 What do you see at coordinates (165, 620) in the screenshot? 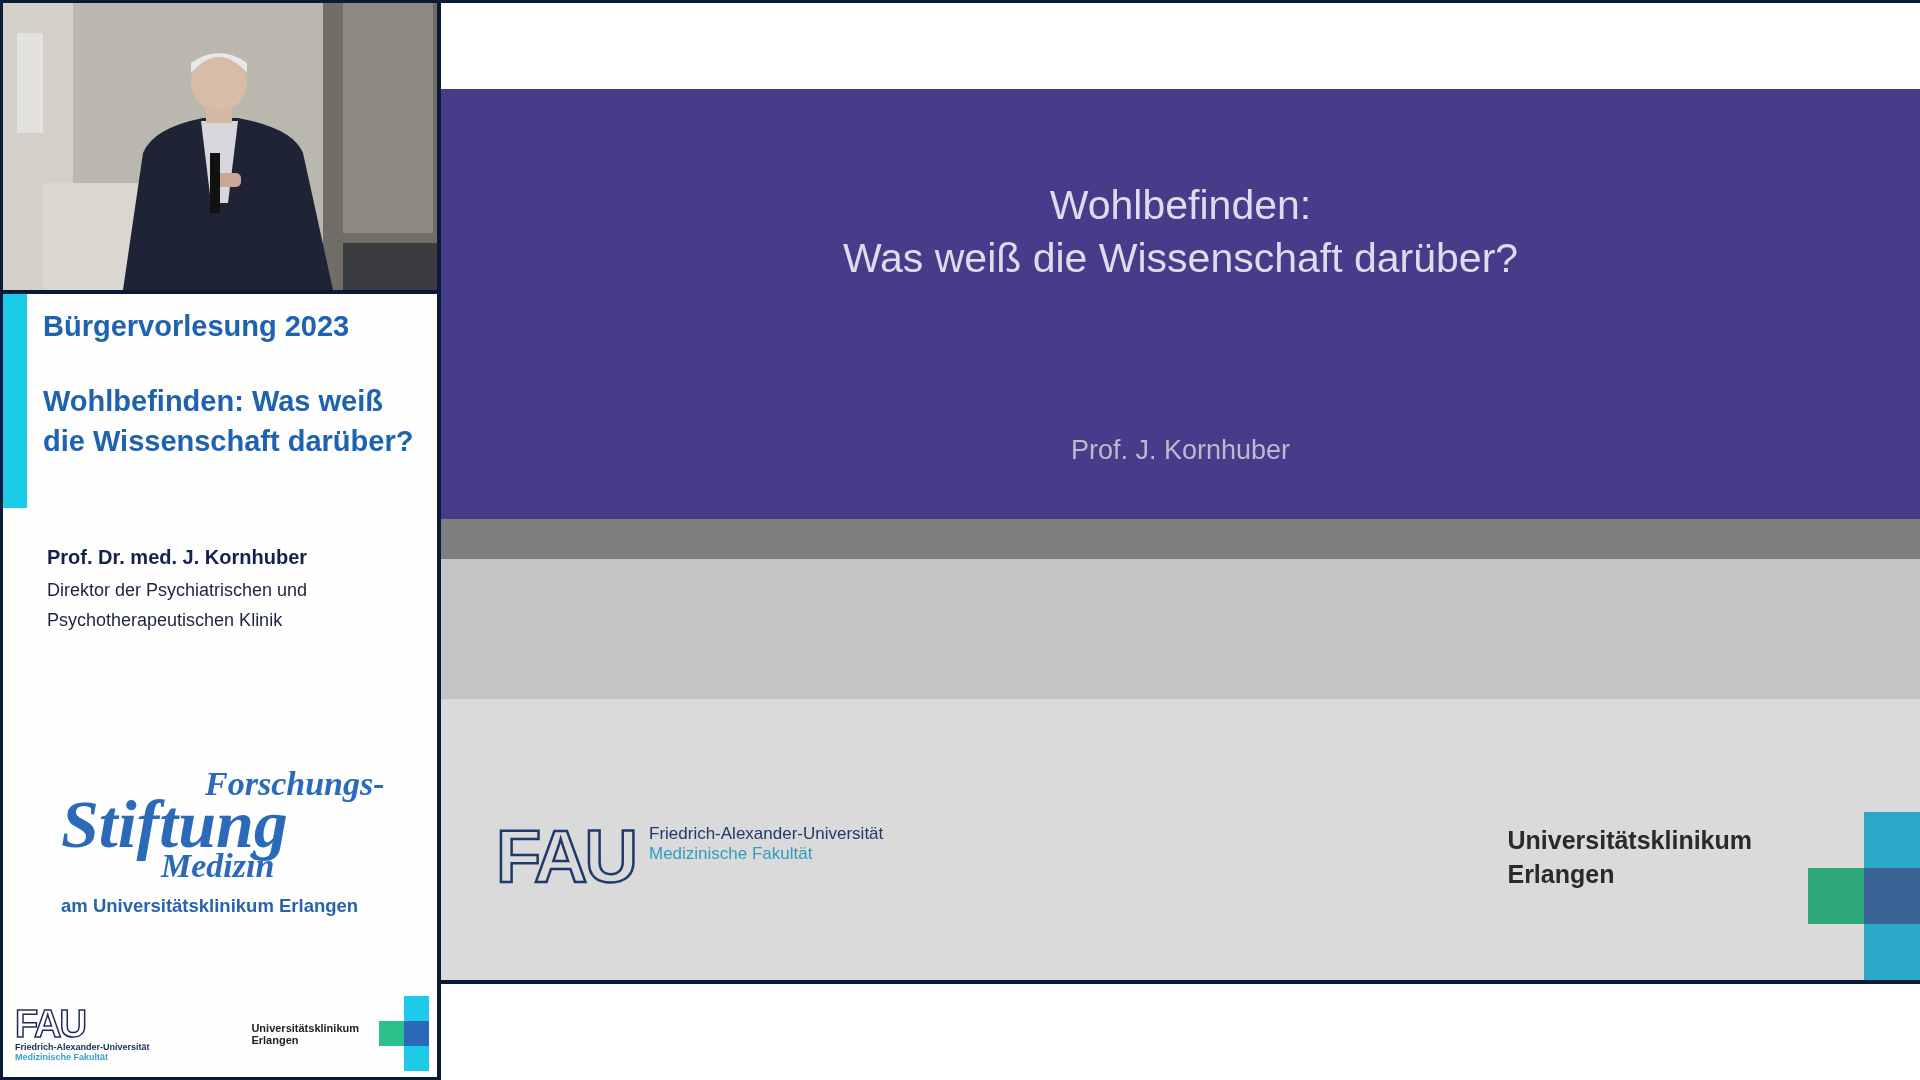
I see `speaker-role: Psychotherapeutischen Klinik` at bounding box center [165, 620].